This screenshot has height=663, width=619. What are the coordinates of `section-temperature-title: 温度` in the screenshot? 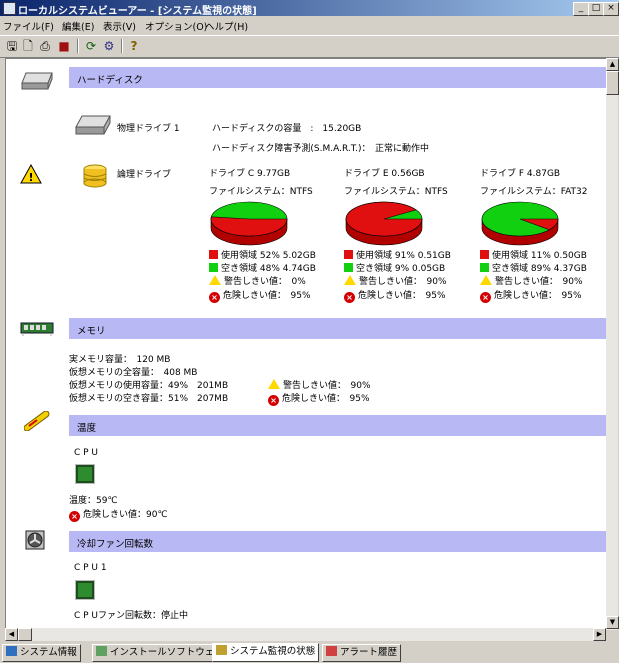 It's located at (87, 428).